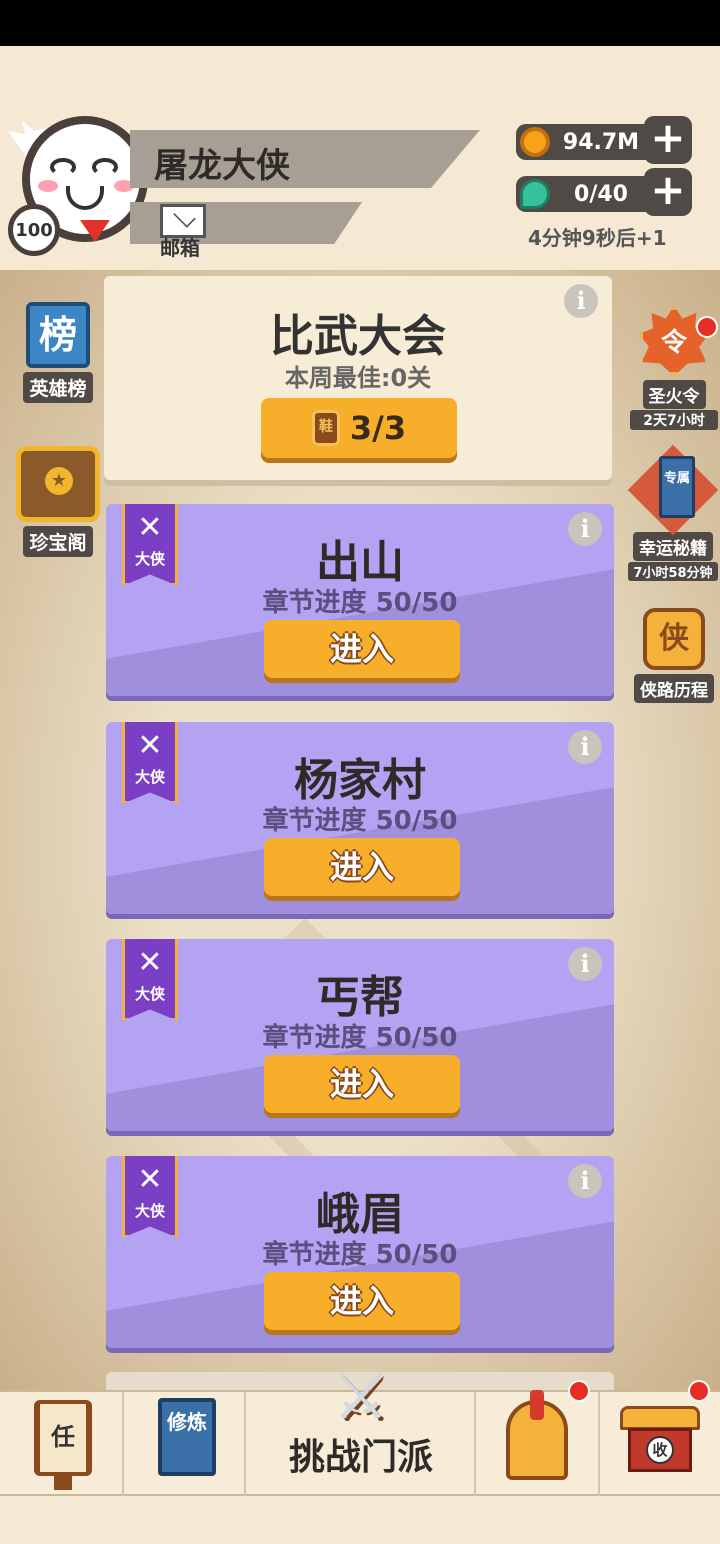 Image resolution: width=720 pixels, height=1544 pixels. What do you see at coordinates (537, 1435) in the screenshot?
I see `helmet-icon` at bounding box center [537, 1435].